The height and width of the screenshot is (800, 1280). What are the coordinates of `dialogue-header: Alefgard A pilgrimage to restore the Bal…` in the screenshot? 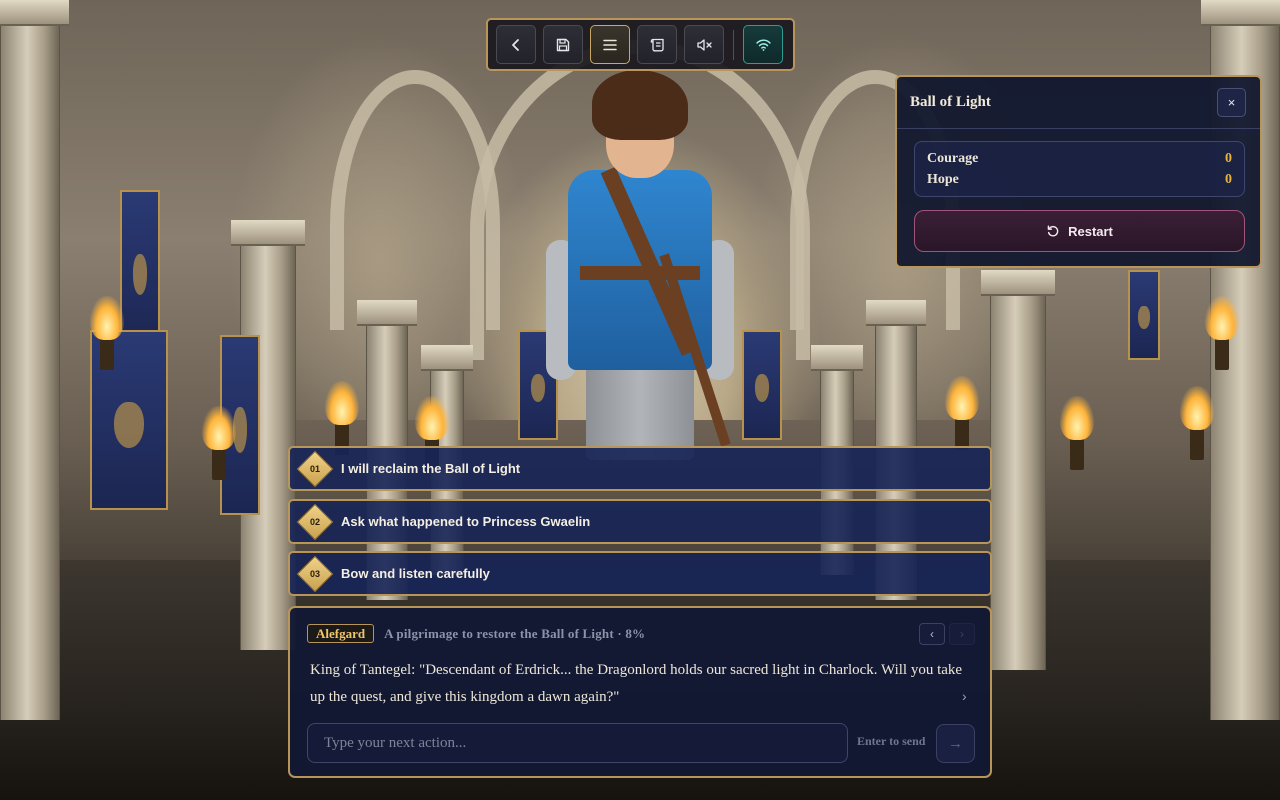 It's located at (476, 633).